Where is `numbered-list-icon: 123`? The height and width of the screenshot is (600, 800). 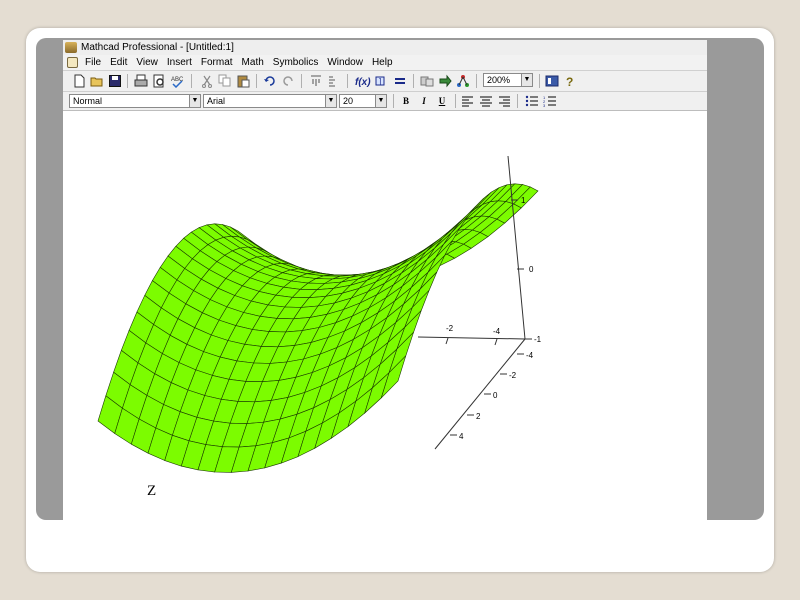
numbered-list-icon: 123 is located at coordinates (550, 101).